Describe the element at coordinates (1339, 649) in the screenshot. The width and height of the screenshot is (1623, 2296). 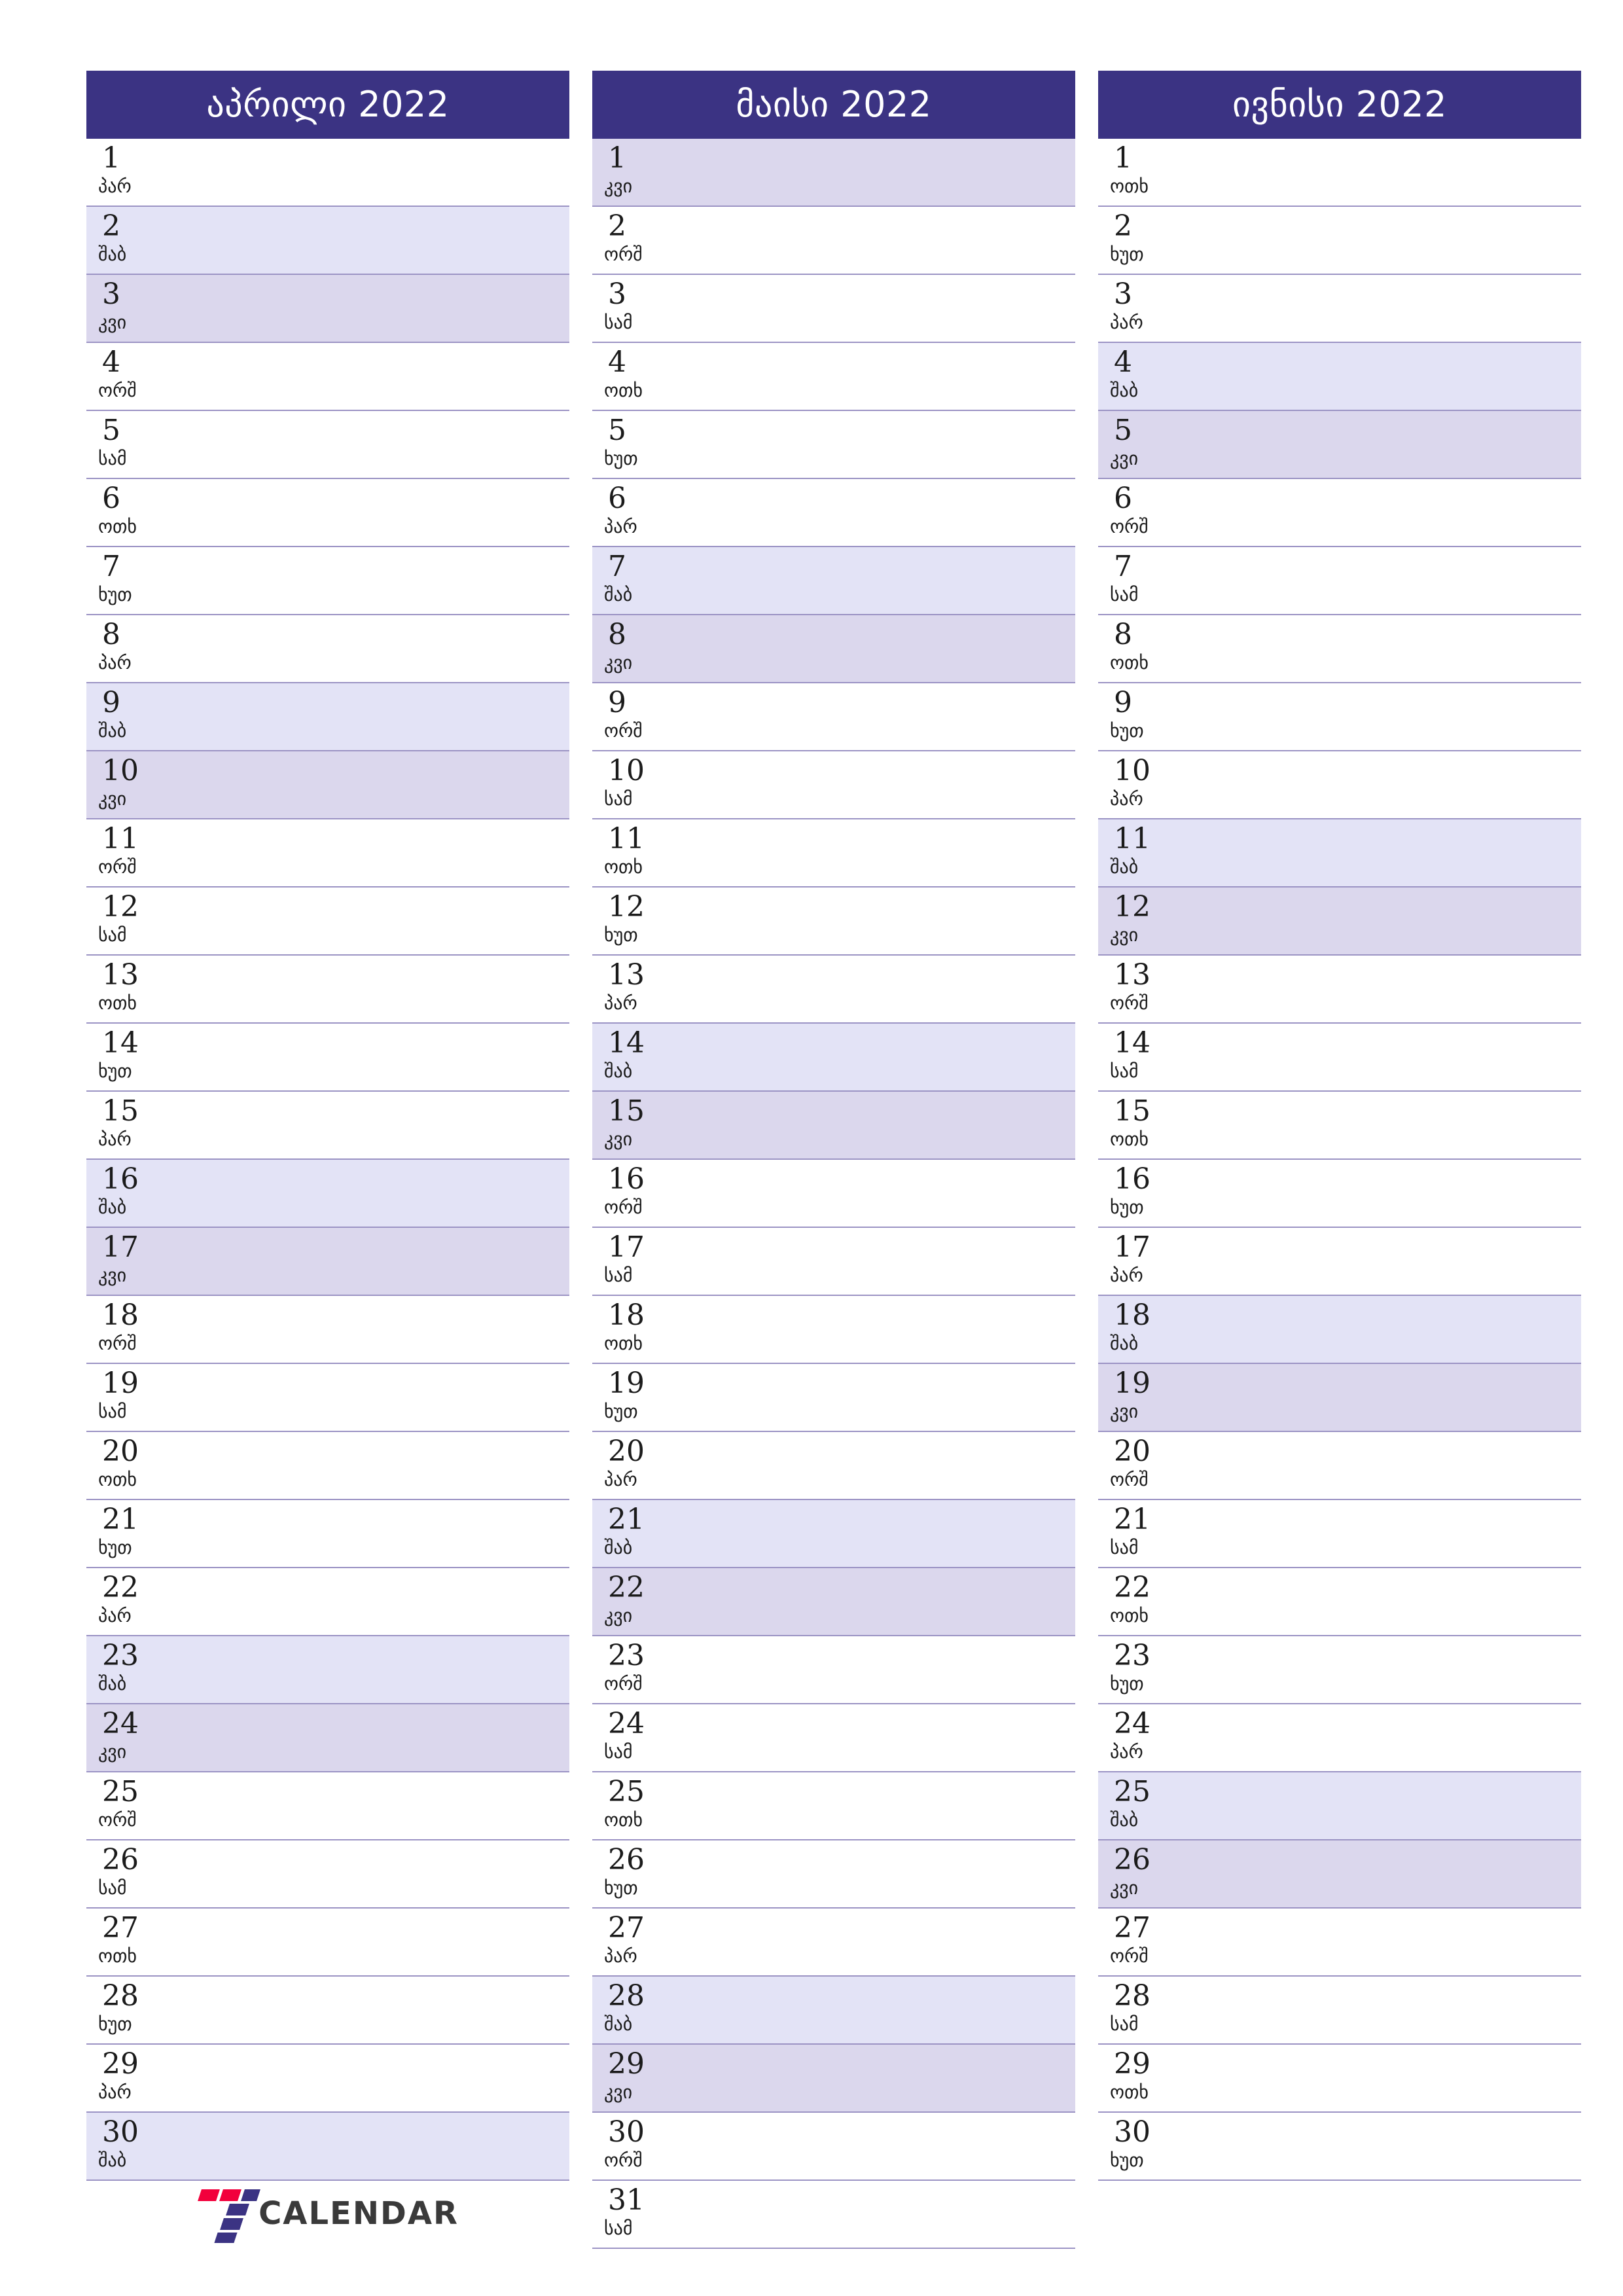
I see `day-row: 8 ოთხ` at that location.